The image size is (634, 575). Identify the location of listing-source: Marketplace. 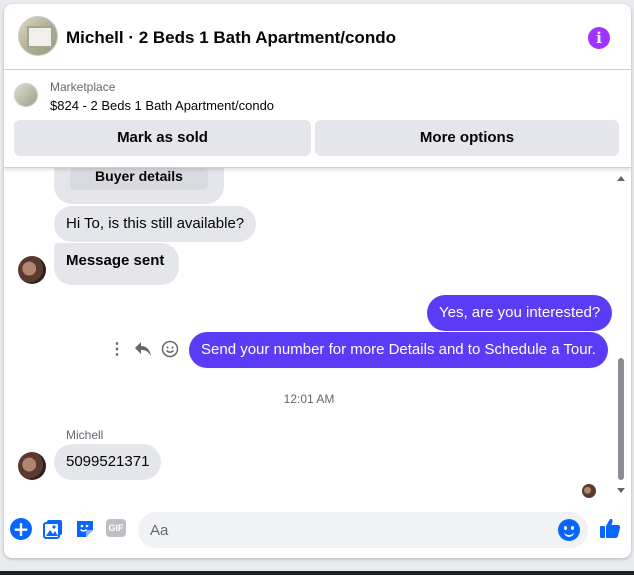
(83, 87).